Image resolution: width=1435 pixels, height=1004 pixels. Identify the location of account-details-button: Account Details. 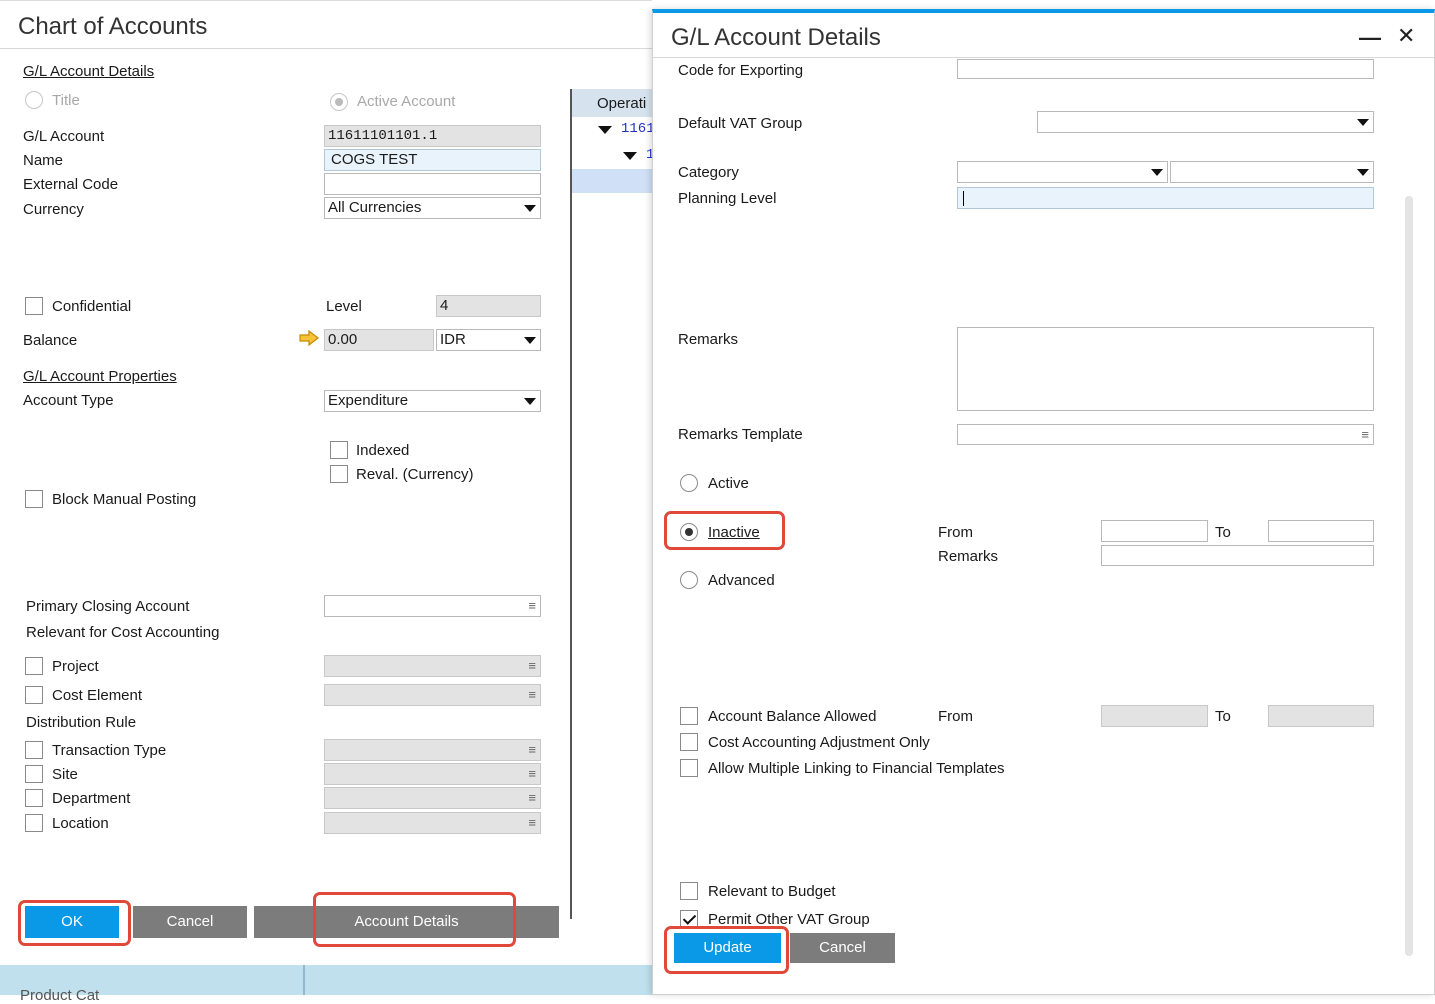
(406, 922).